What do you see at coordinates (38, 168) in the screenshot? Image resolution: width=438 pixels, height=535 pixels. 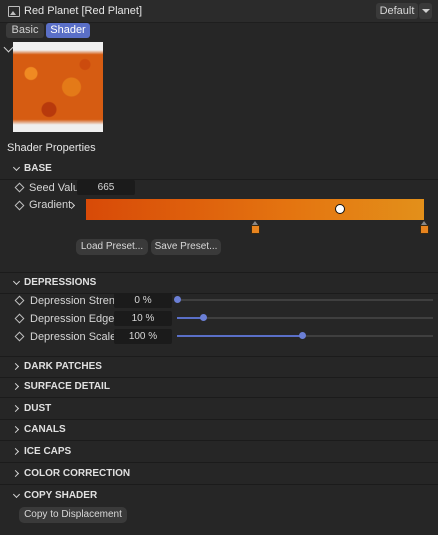 I see `section-label: BASE` at bounding box center [38, 168].